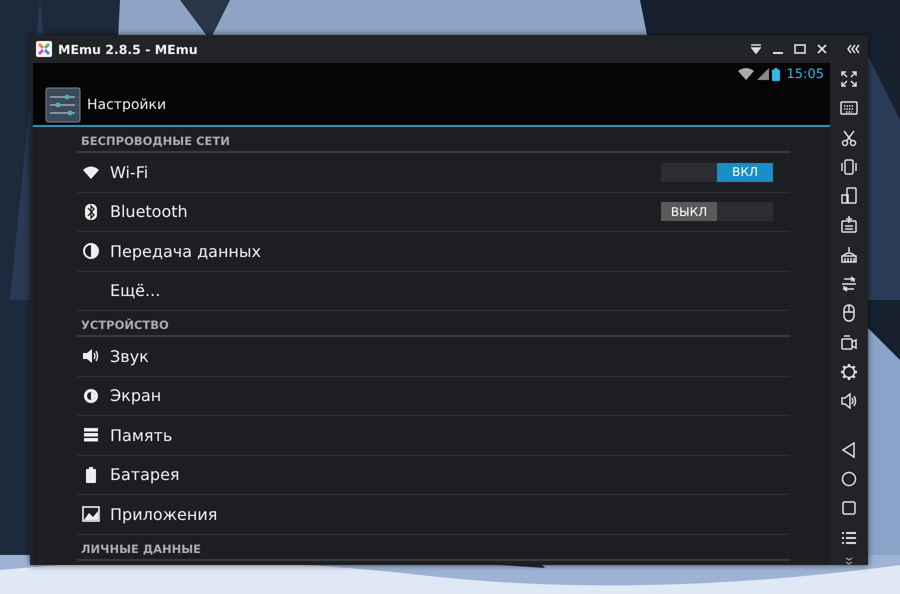 The width and height of the screenshot is (900, 594). Describe the element at coordinates (776, 74) in the screenshot. I see `battery-icon` at that location.